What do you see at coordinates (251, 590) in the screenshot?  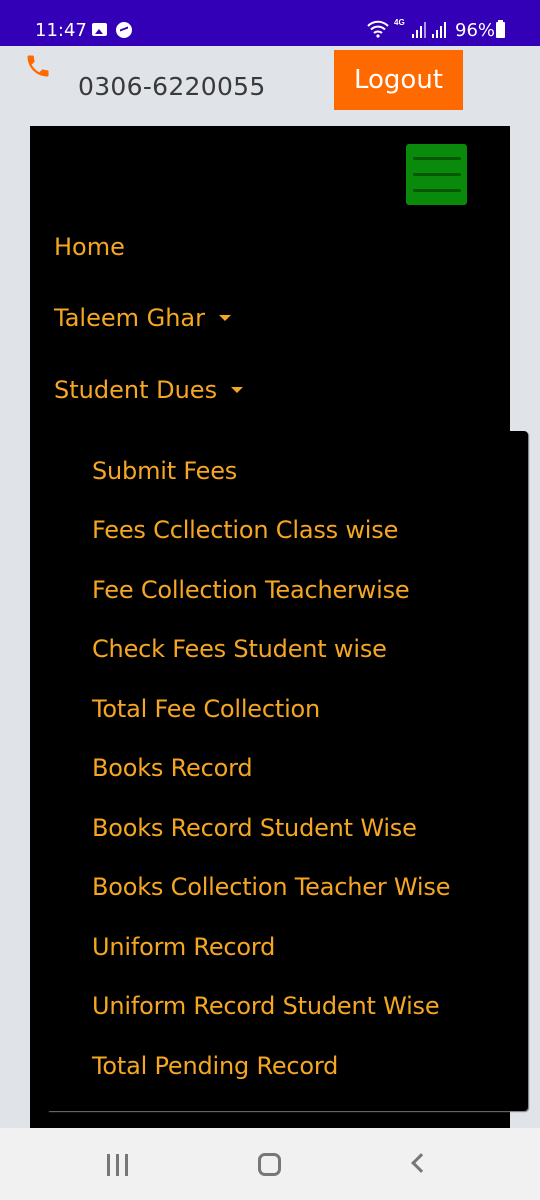 I see `dropdown-item-fee-collection-teacherwise: Fee Collection Teacherwise` at bounding box center [251, 590].